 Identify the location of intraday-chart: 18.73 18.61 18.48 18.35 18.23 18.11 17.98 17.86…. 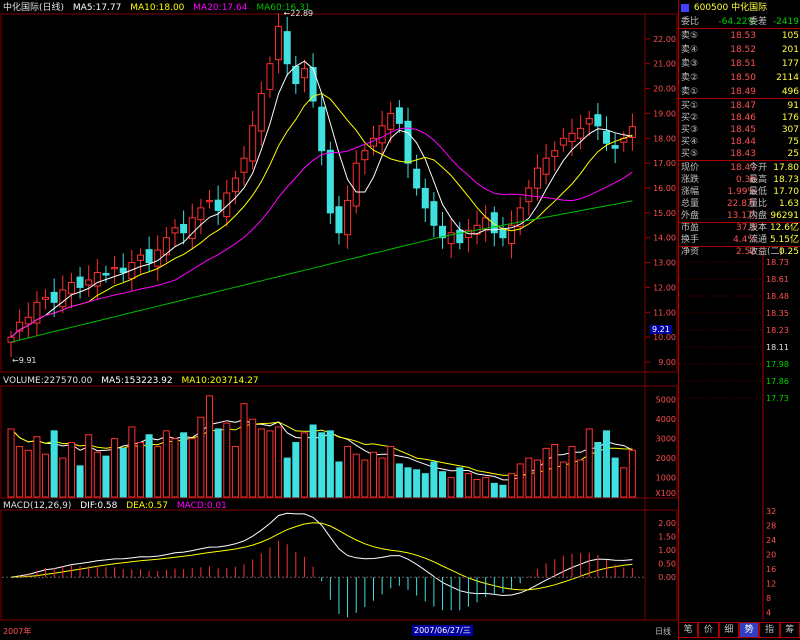
(739, 433).